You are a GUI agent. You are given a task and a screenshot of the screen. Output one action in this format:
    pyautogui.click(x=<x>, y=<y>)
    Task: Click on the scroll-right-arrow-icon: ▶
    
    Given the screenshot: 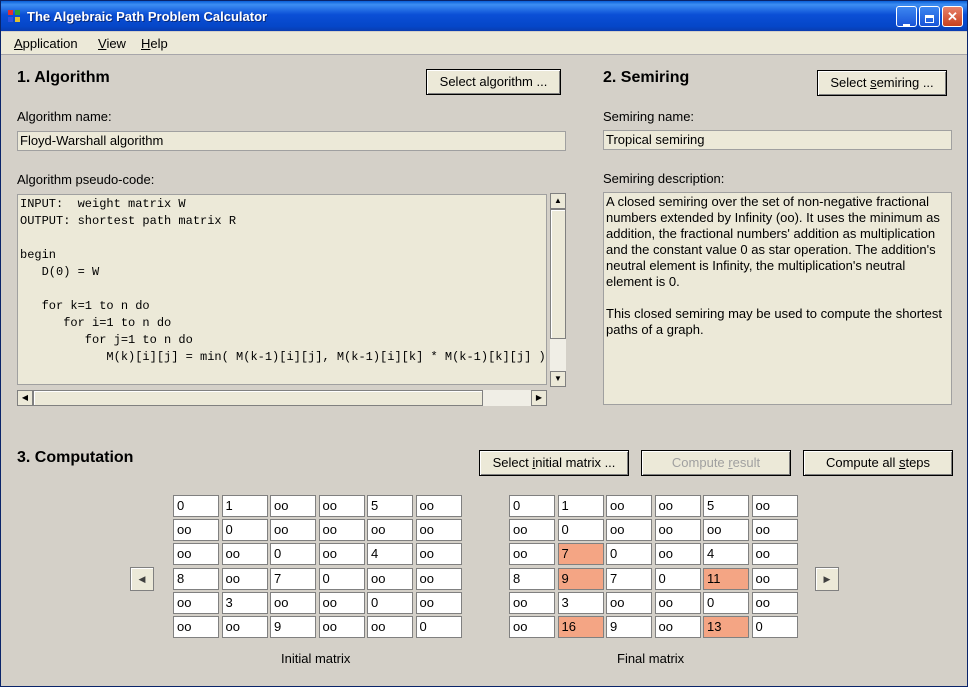 What is the action you would take?
    pyautogui.click(x=539, y=398)
    